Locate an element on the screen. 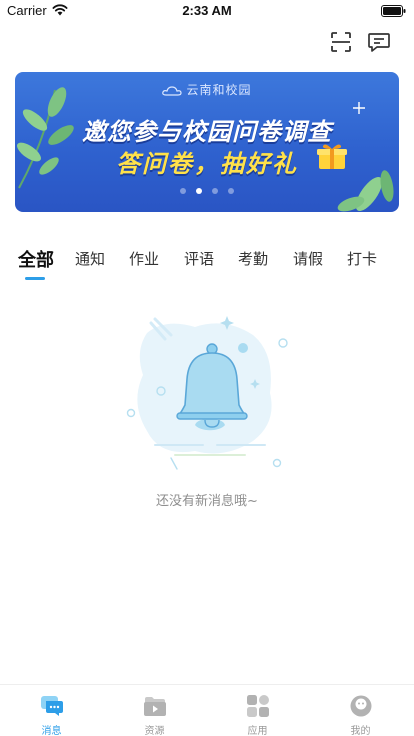  bell-icon is located at coordinates (207, 393).